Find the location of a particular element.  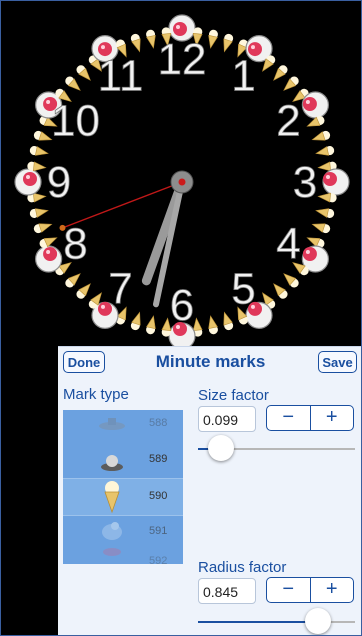

mark-type-label: Mark type is located at coordinates (96, 394).